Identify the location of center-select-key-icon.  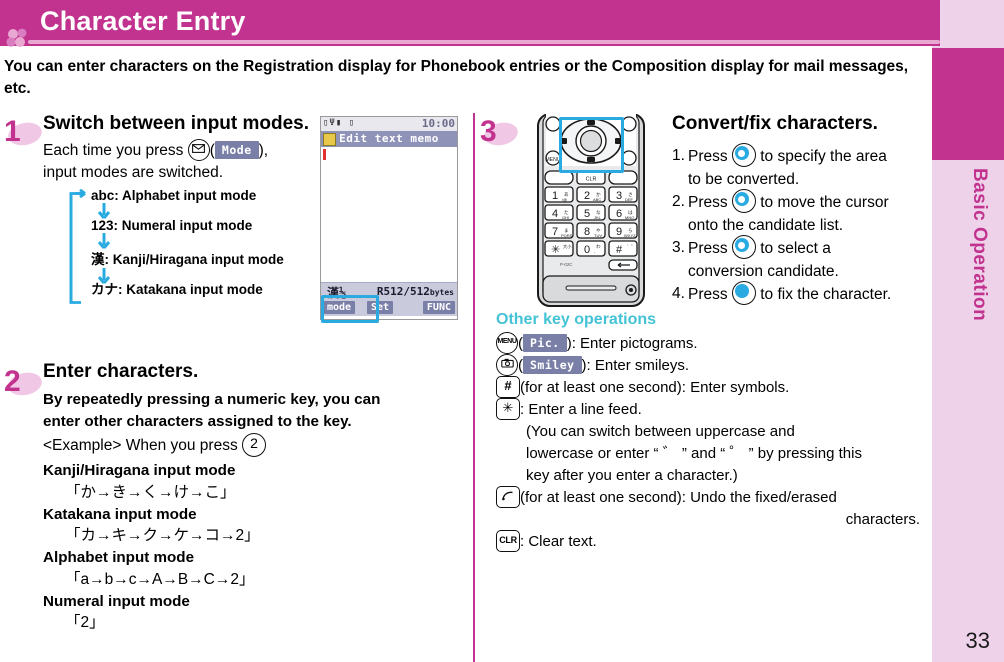
(743, 293).